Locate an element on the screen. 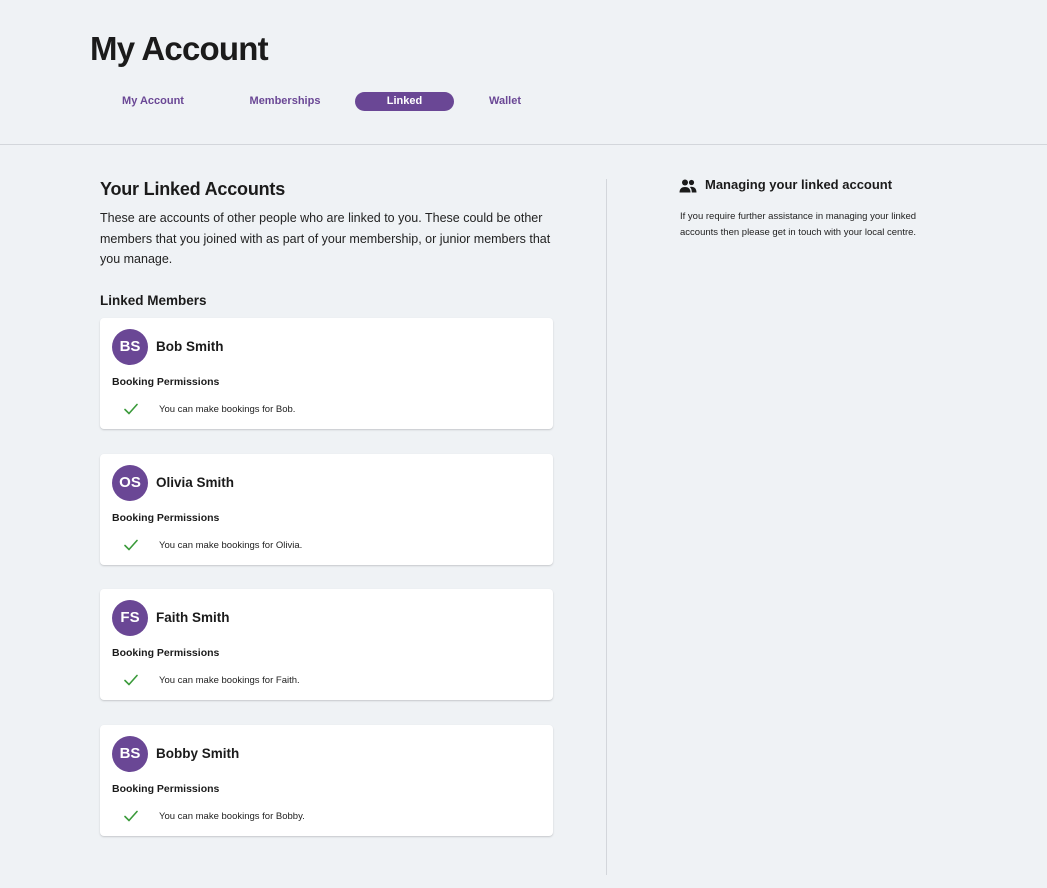  permission-text: You can make bookings for Bobby. is located at coordinates (232, 816).